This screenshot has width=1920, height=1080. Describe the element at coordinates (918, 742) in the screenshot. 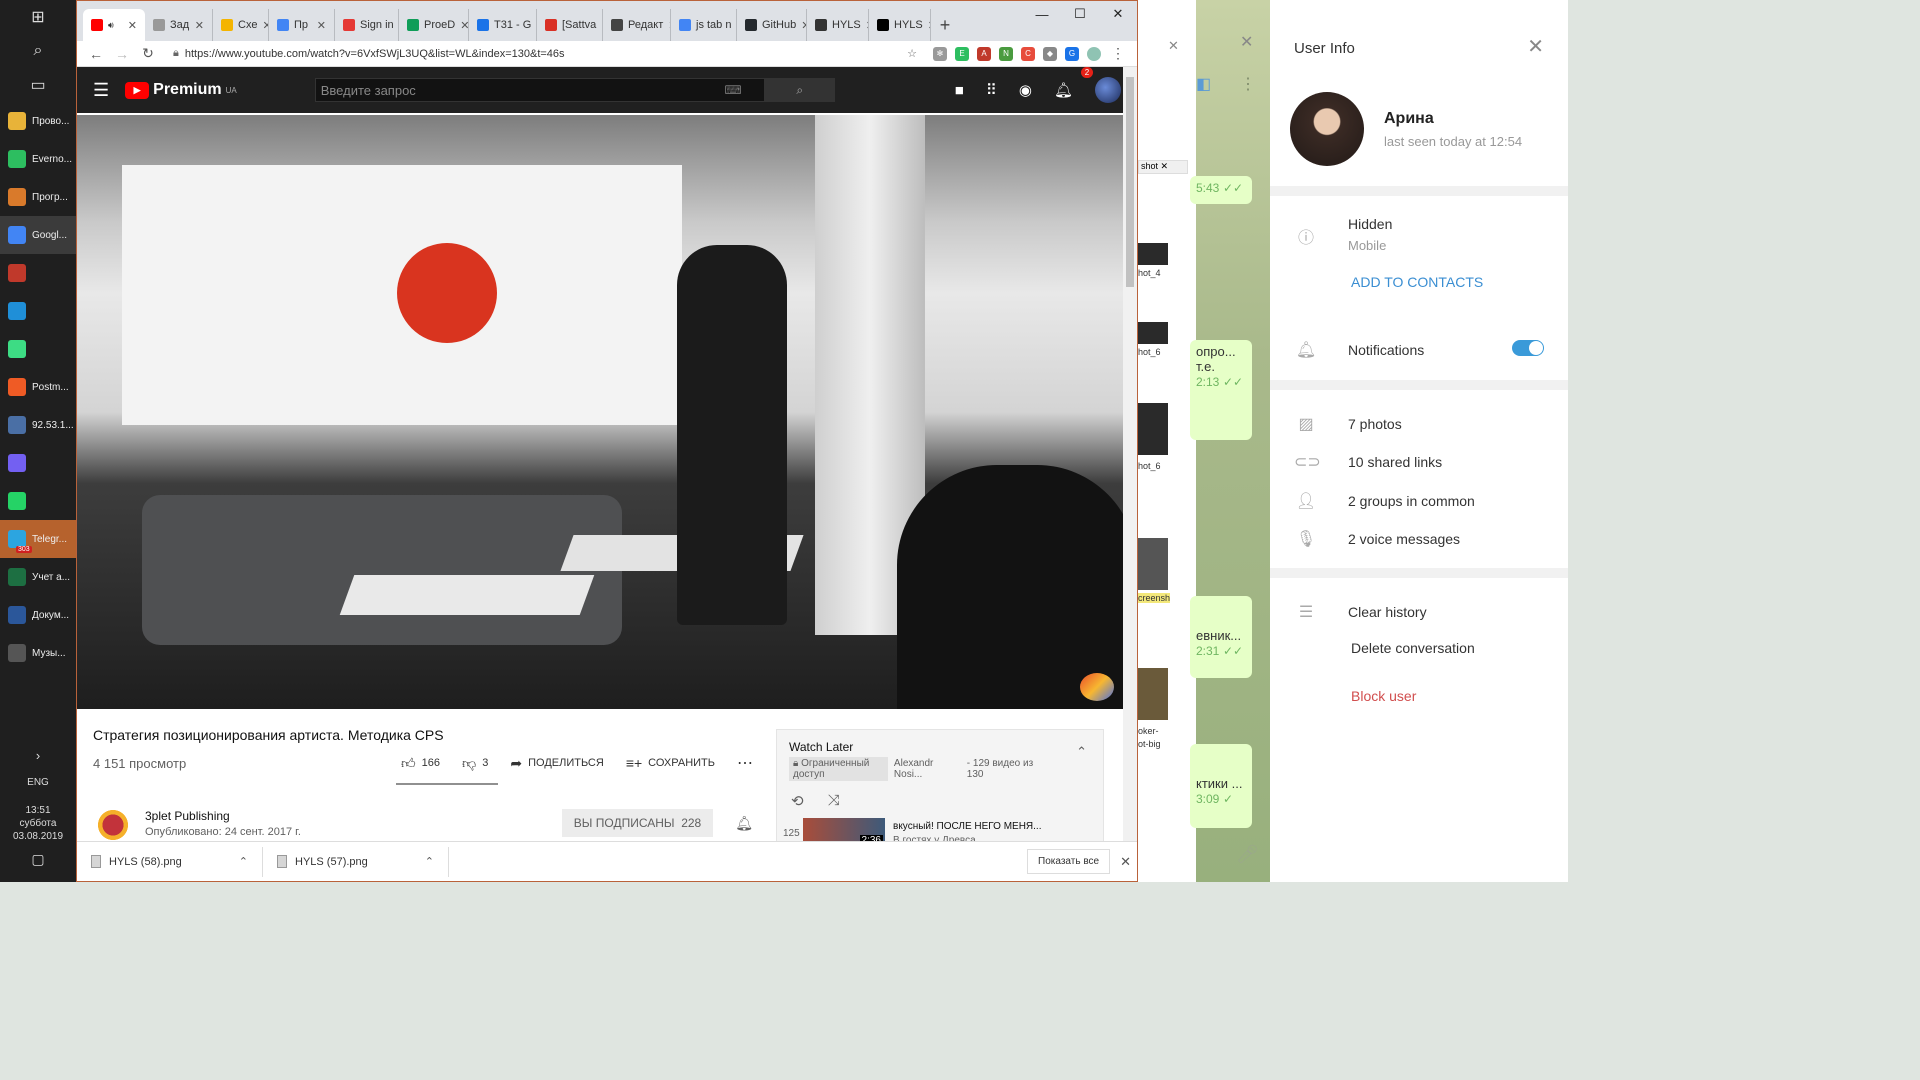

I see `playlist-title: Watch Later` at that location.